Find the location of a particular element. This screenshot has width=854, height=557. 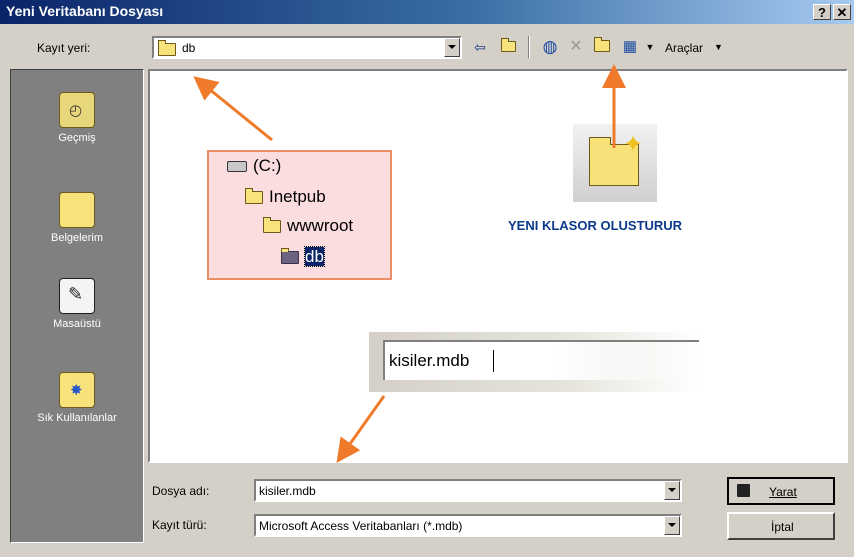

arrow-to-location is located at coordinates (233, 109).